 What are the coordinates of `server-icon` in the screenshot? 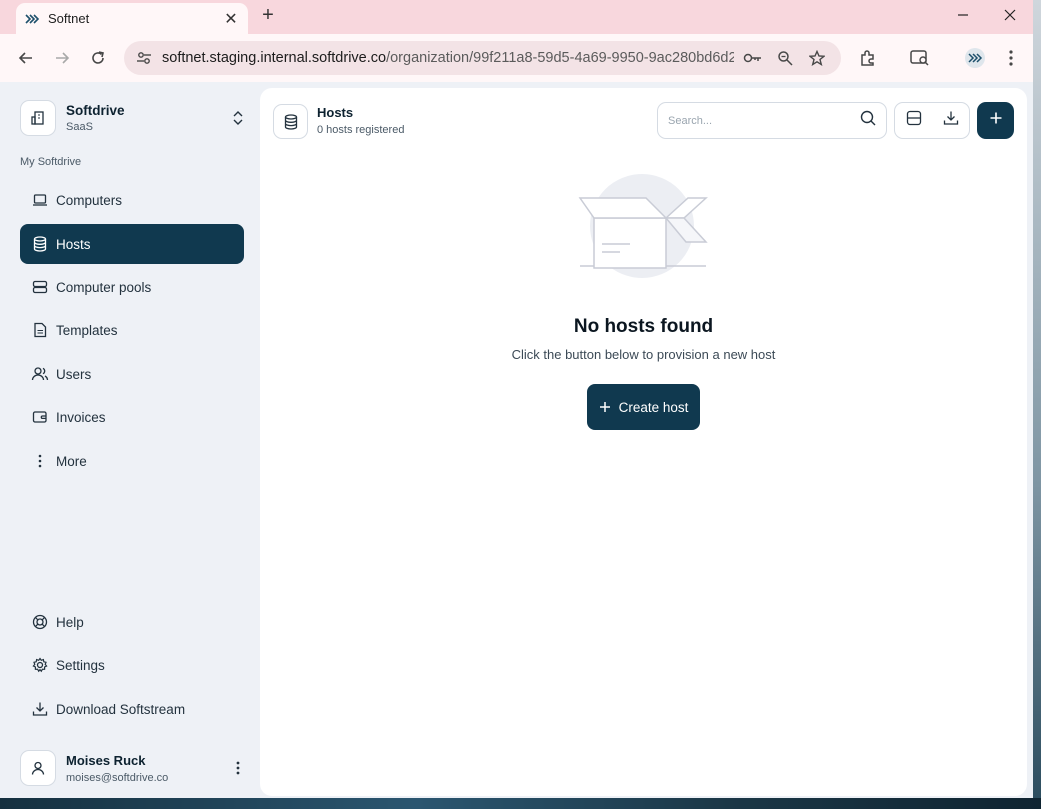 It's located at (40, 287).